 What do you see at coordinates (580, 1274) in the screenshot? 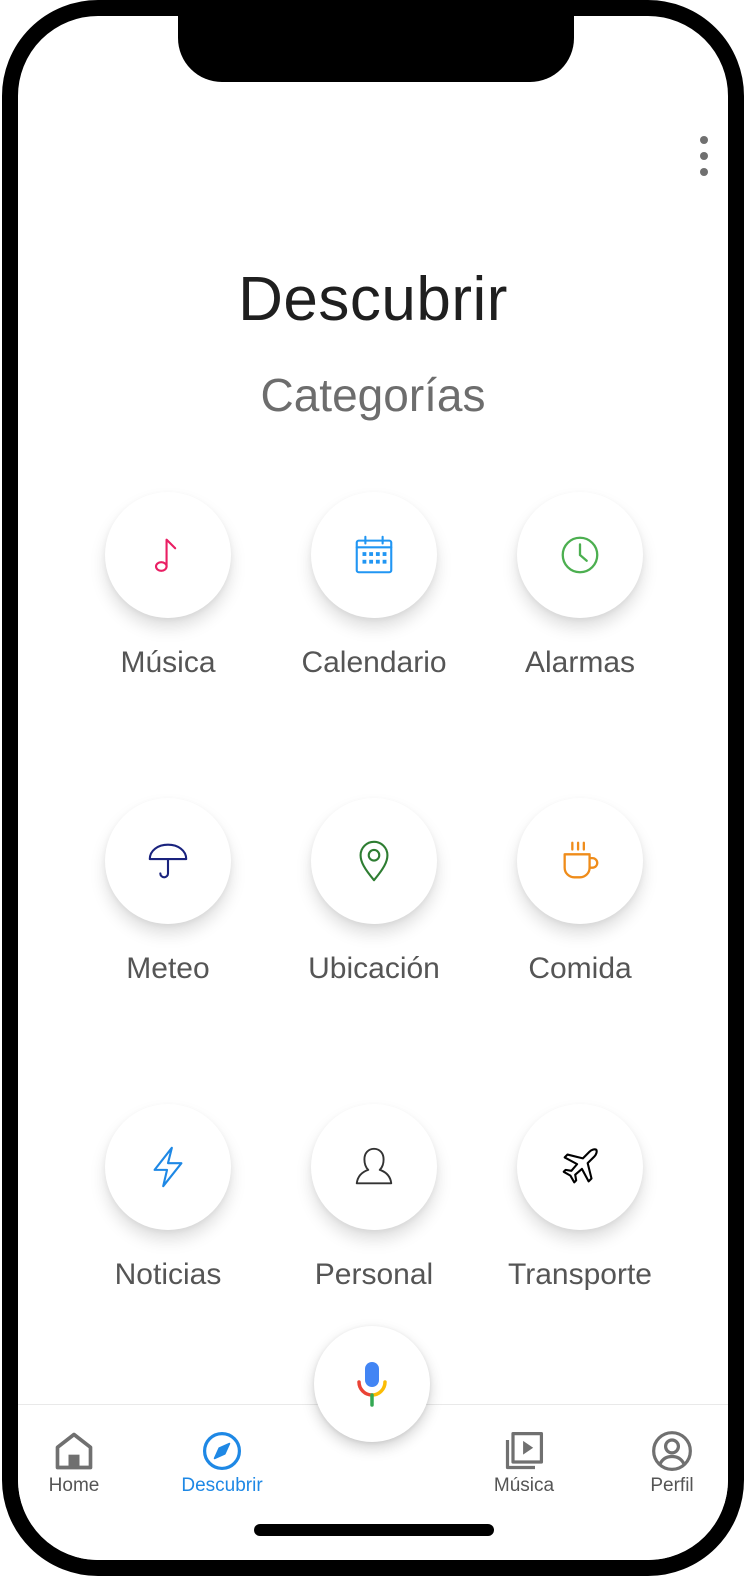
I see `category-label: Transporte` at bounding box center [580, 1274].